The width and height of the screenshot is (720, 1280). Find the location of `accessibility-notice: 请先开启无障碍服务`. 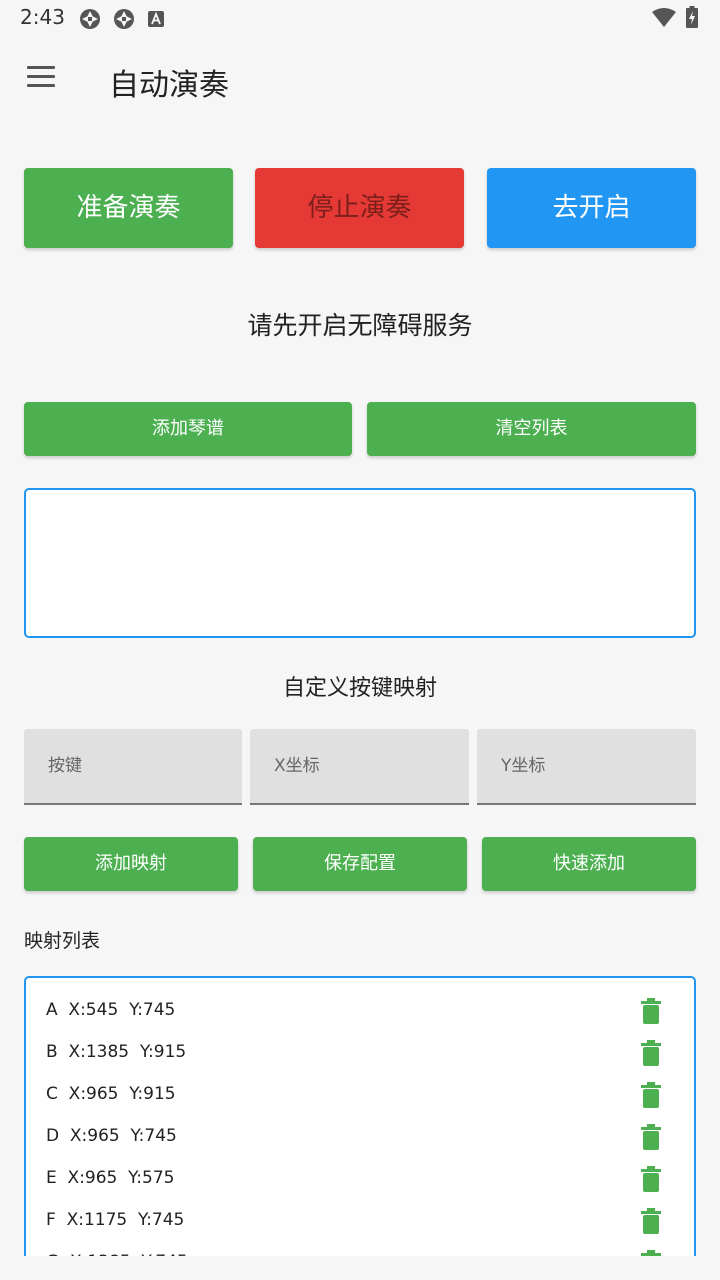

accessibility-notice: 请先开启无障碍服务 is located at coordinates (360, 325).